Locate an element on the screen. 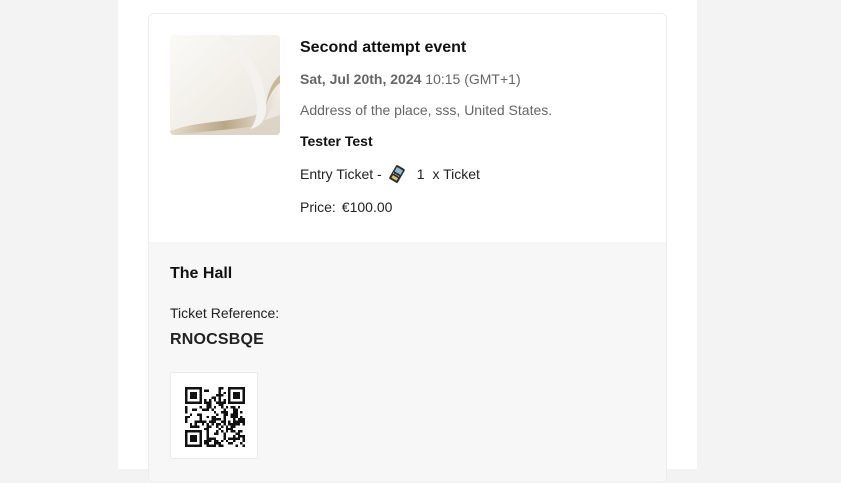 This screenshot has height=483, width=841. event-datetime: Sat, Jul 20th, 2024 10:15 (GMT+1) is located at coordinates (475, 79).